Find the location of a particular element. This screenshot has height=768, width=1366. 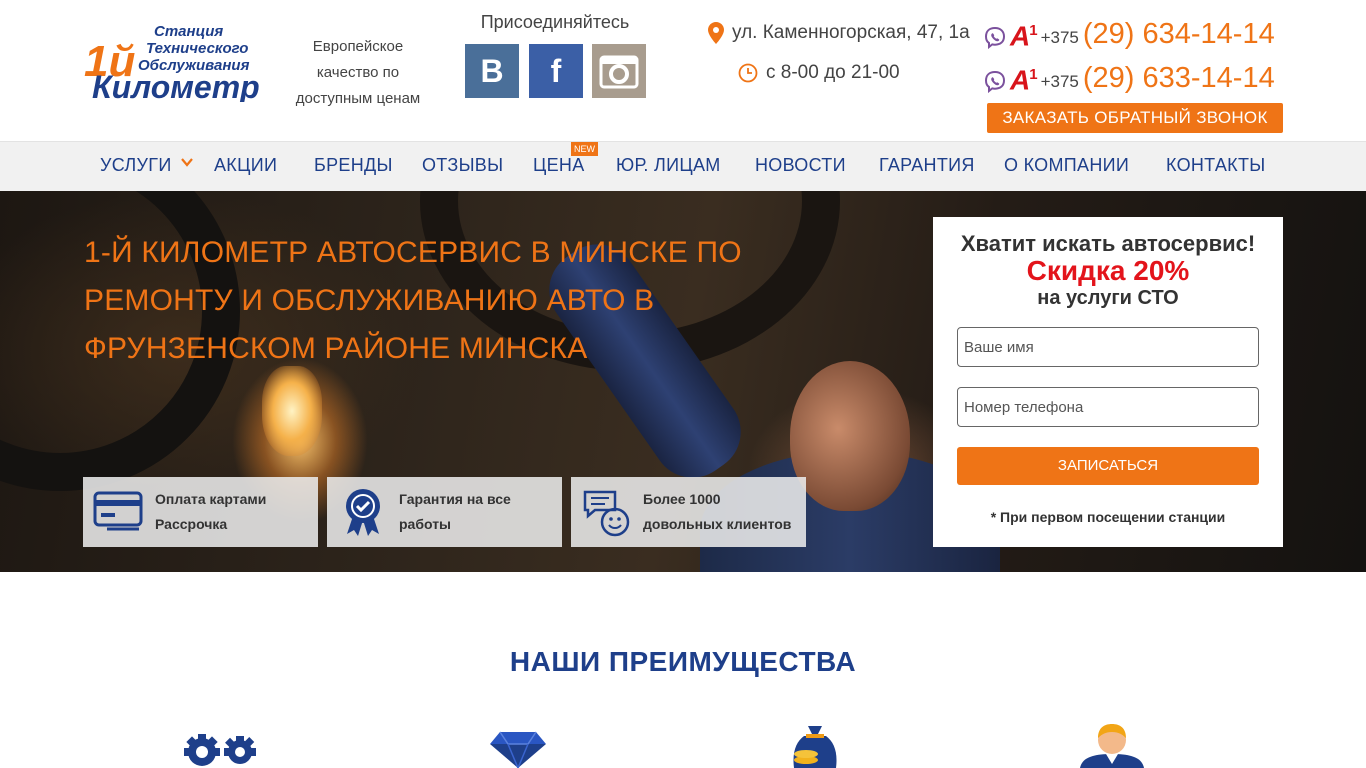

diamond-icon is located at coordinates (518, 749).